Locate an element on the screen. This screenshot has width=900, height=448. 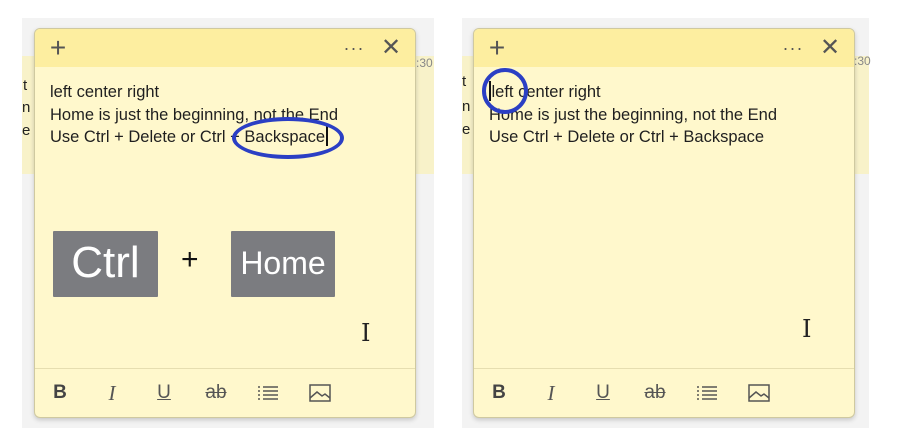
plus-sign: + is located at coordinates (190, 259).